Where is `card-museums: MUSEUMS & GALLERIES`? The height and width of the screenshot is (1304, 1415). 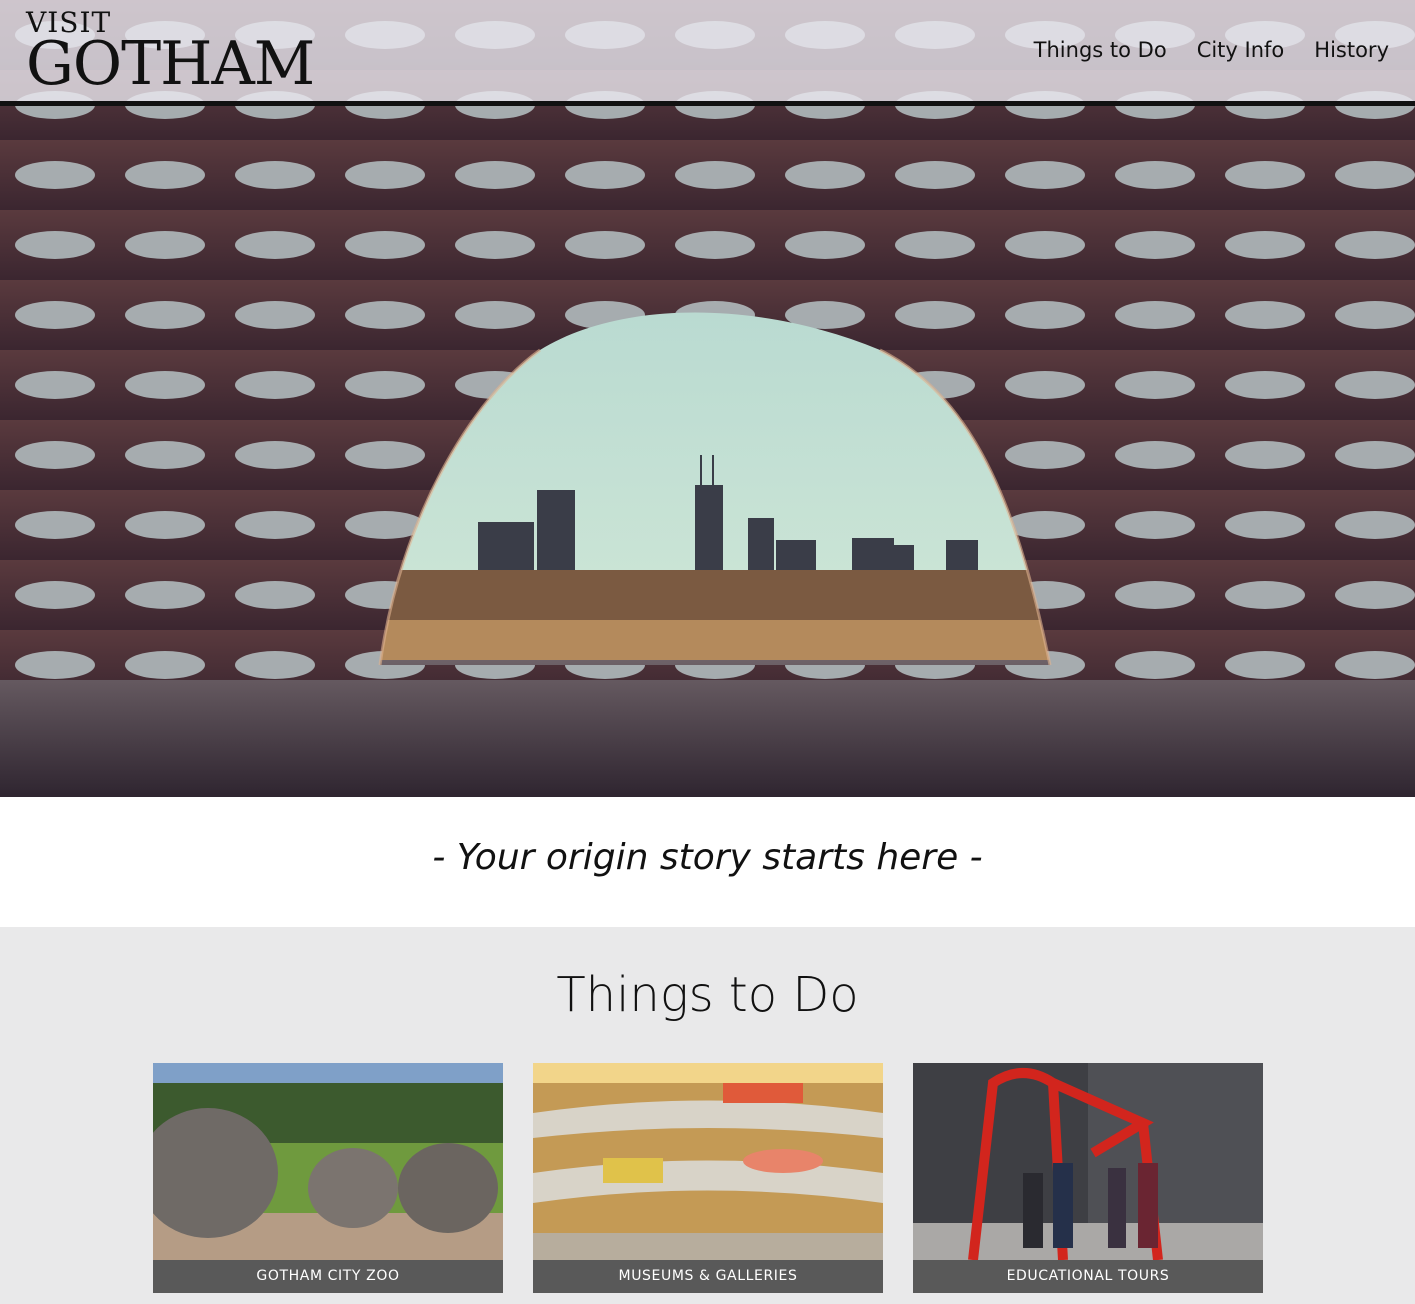
card-museums: MUSEUMS & GALLERIES is located at coordinates (708, 1178).